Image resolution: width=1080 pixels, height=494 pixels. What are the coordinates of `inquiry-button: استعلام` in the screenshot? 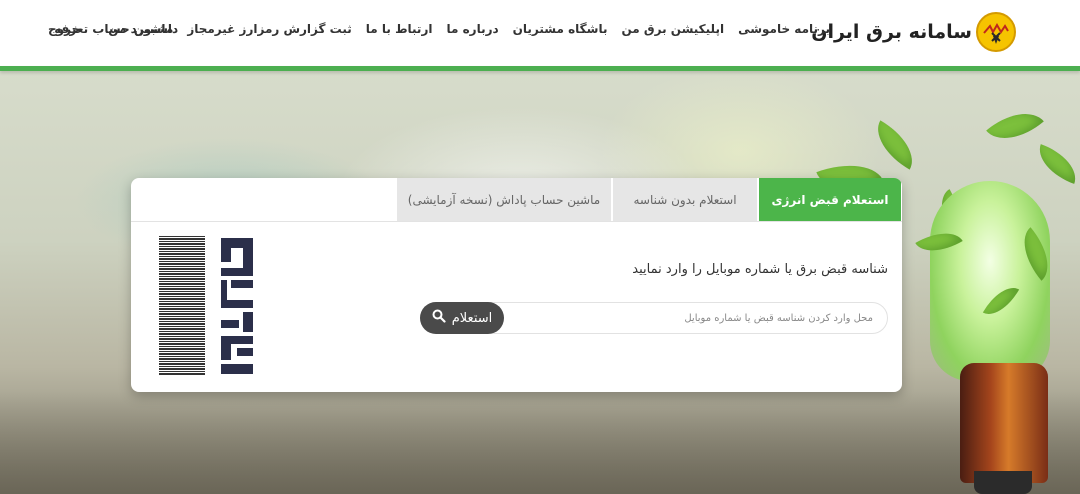 It's located at (462, 318).